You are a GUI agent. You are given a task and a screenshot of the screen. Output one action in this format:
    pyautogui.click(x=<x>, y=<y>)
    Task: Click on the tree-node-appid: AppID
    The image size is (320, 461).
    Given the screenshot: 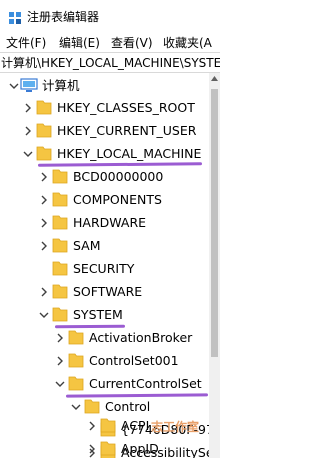 What is the action you would take?
    pyautogui.click(x=104, y=449)
    